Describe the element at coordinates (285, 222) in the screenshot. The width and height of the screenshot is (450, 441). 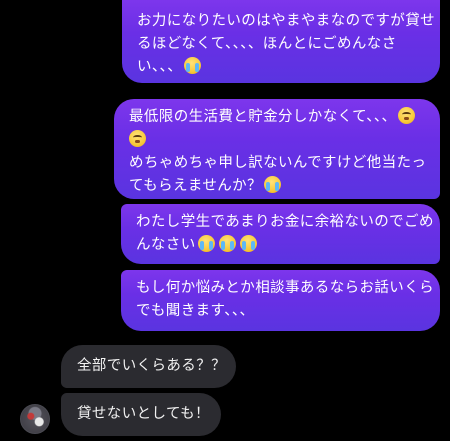
I see `message-line: わたし学生であまりお金に余裕ないのでごめ` at that location.